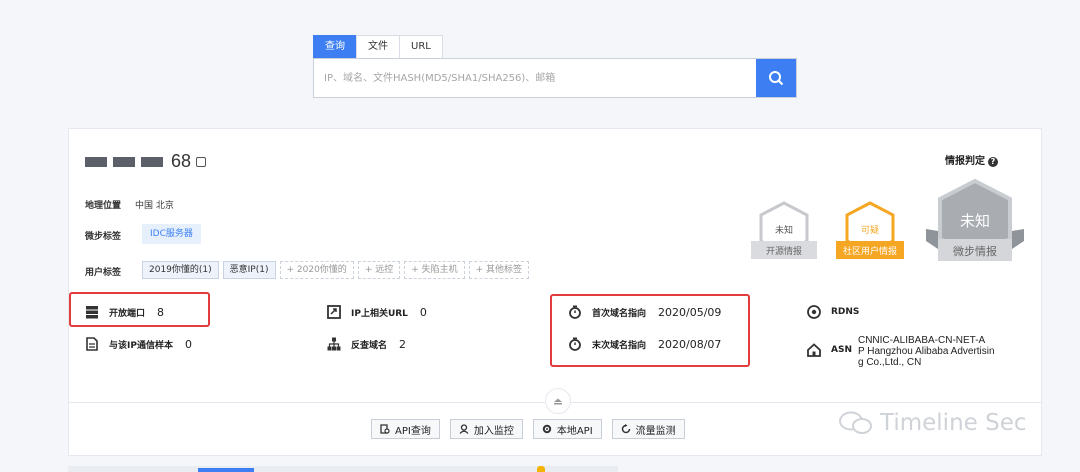 The width and height of the screenshot is (1080, 472). What do you see at coordinates (421, 46) in the screenshot?
I see `tab-url: URL` at bounding box center [421, 46].